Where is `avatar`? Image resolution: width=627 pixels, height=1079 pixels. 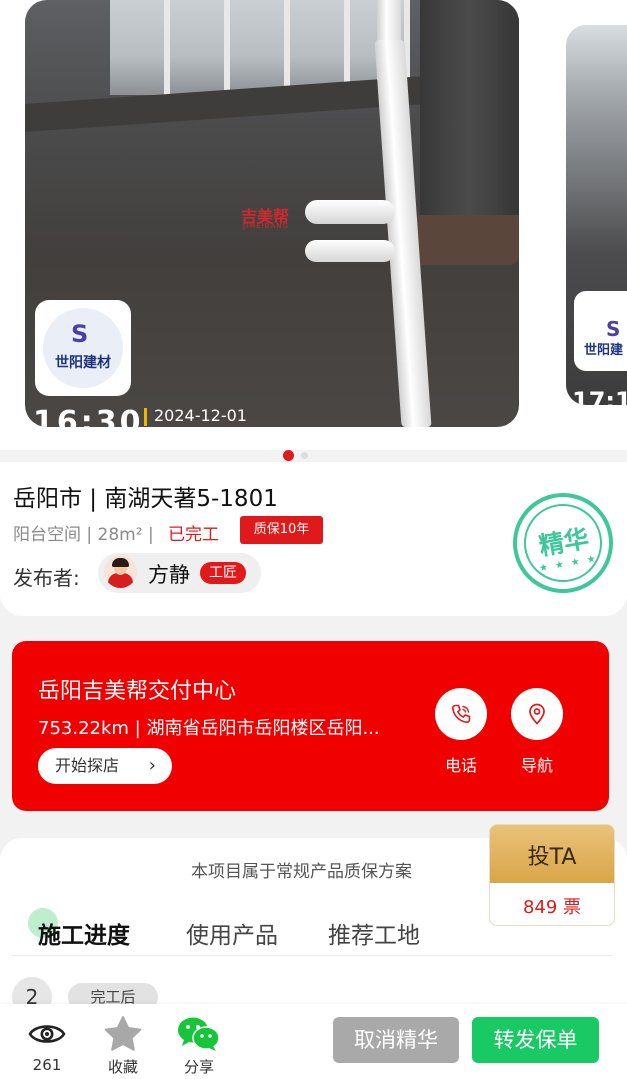
avatar is located at coordinates (120, 571).